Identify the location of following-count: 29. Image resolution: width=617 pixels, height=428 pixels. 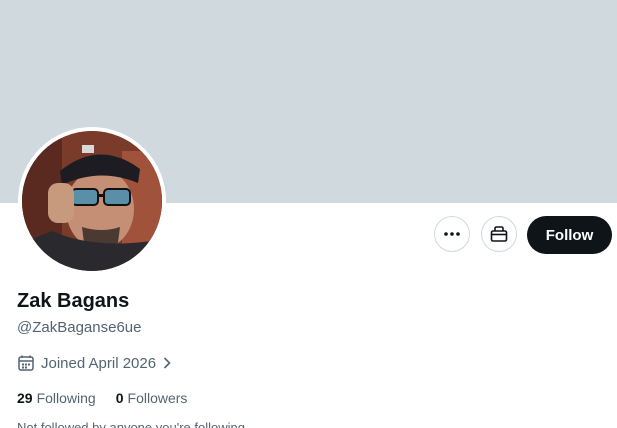
(25, 398).